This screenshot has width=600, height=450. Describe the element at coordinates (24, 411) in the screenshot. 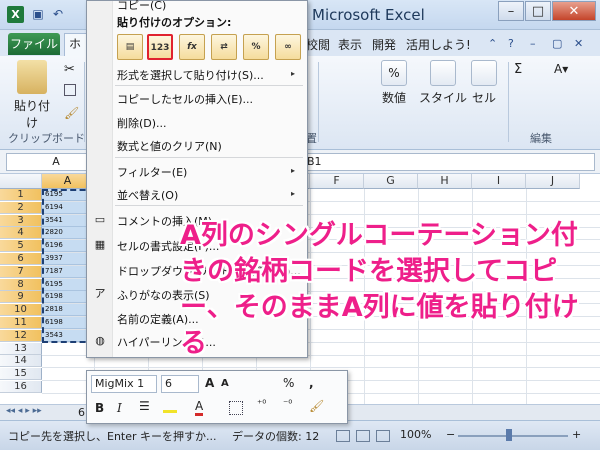

I see `sheet-nav-icon: ◂◂ ◂ ▸ ▸▸` at that location.